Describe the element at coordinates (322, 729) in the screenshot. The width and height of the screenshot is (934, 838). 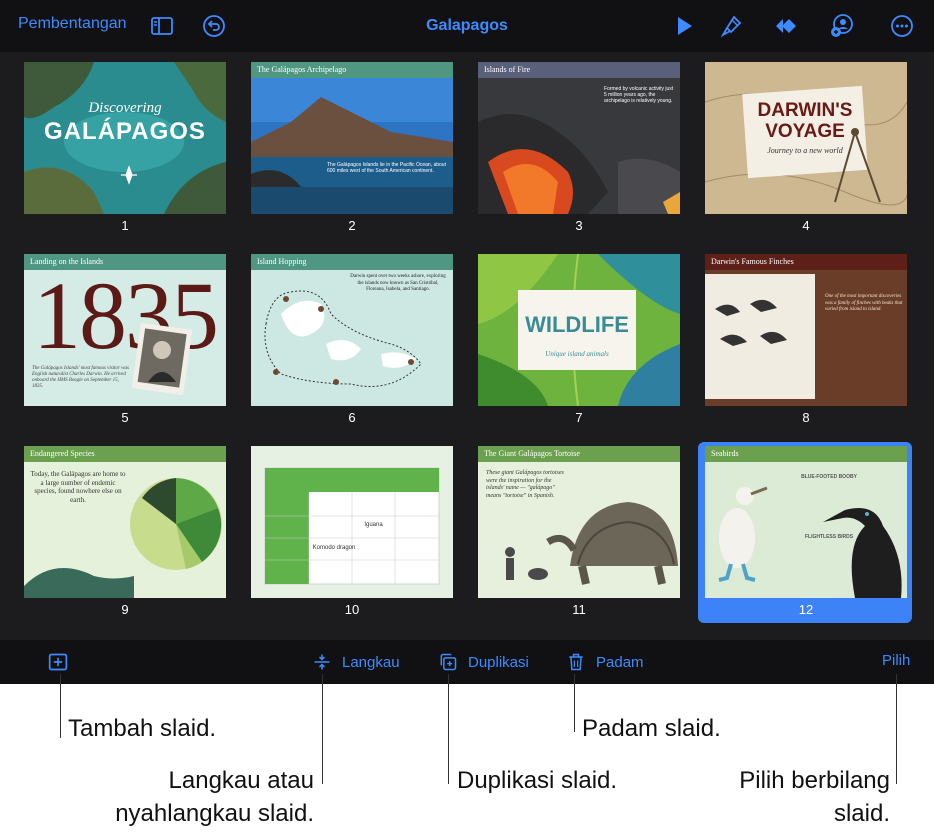
I see `callout-leader-skip` at that location.